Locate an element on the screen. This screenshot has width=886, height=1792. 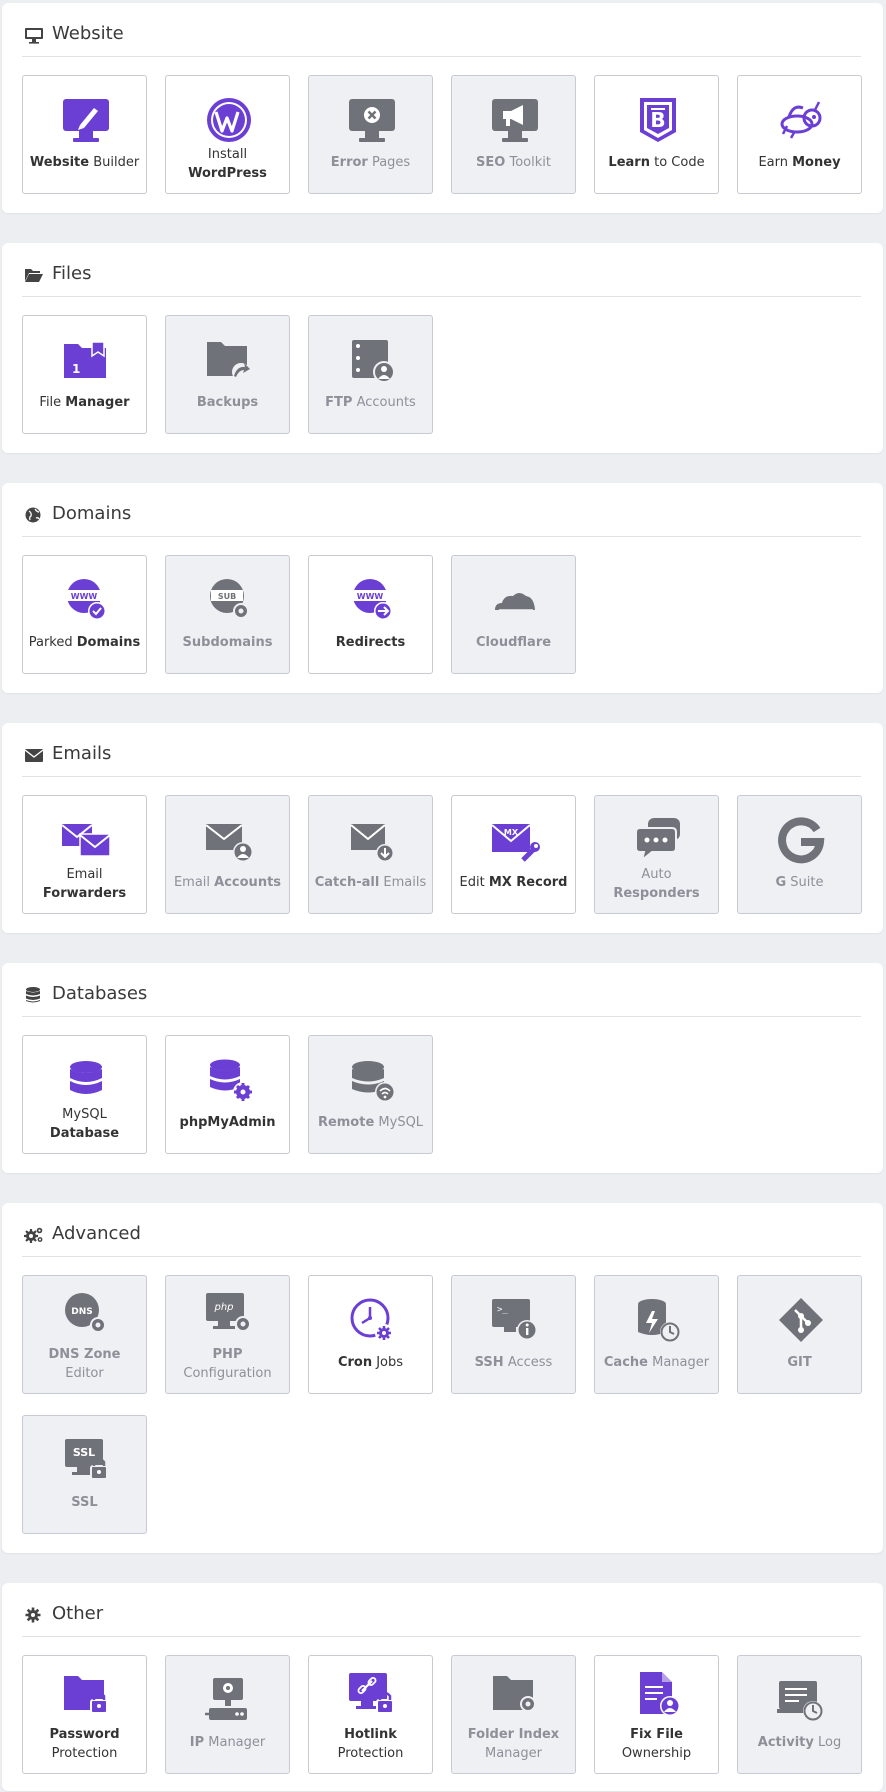
tile-earn-money: Earn Money is located at coordinates (799, 134).